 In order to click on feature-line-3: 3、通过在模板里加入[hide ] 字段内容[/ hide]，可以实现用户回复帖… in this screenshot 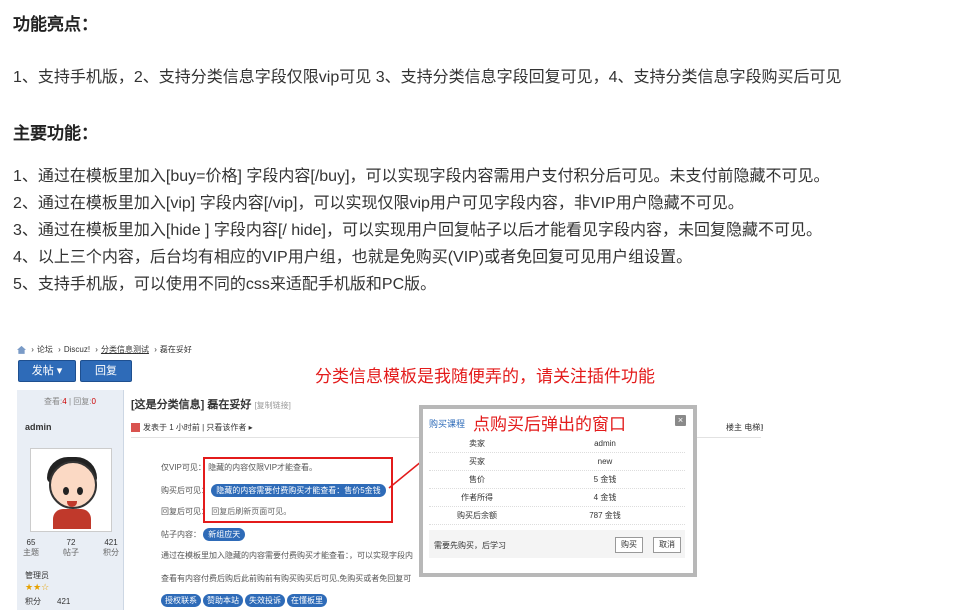, I will do `click(417, 230)`.